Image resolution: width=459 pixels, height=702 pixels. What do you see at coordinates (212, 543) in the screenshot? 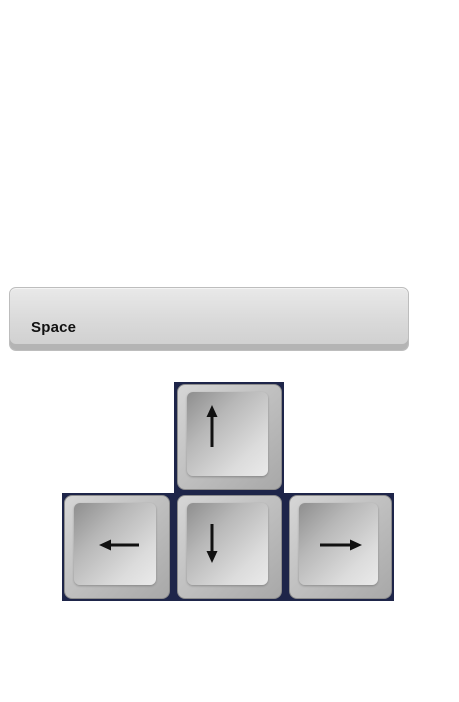
I see `arrow-down-icon` at bounding box center [212, 543].